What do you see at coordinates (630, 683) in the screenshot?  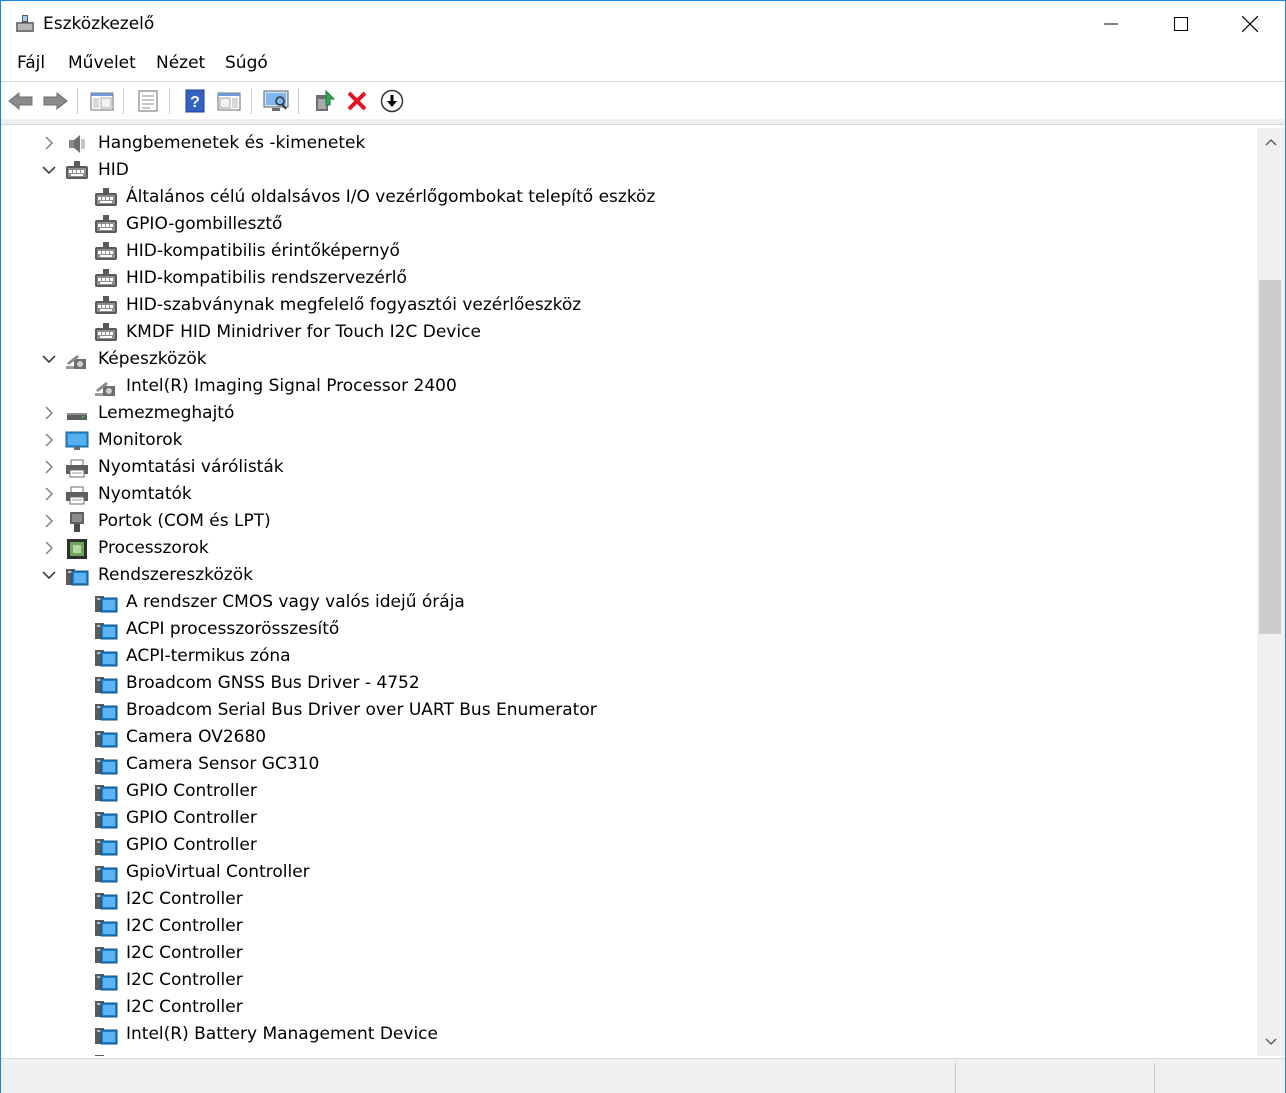 I see `tree-device: Broadcom GNSS Bus Driver - 4752` at bounding box center [630, 683].